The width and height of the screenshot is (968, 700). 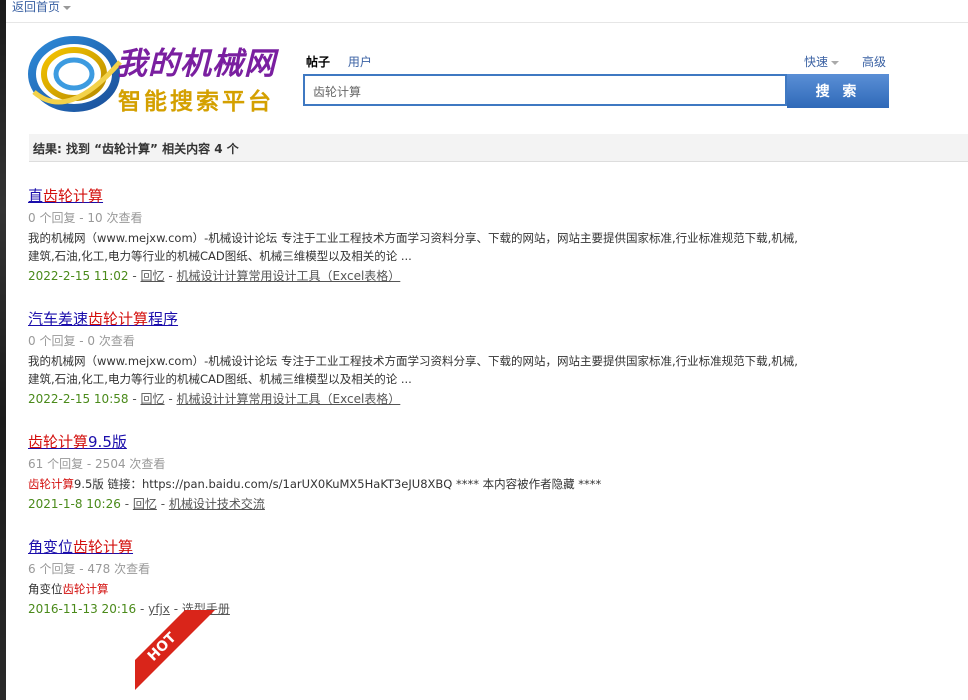 I want to click on result-title-link: 汽车差速齿轮计算程序, so click(x=103, y=318).